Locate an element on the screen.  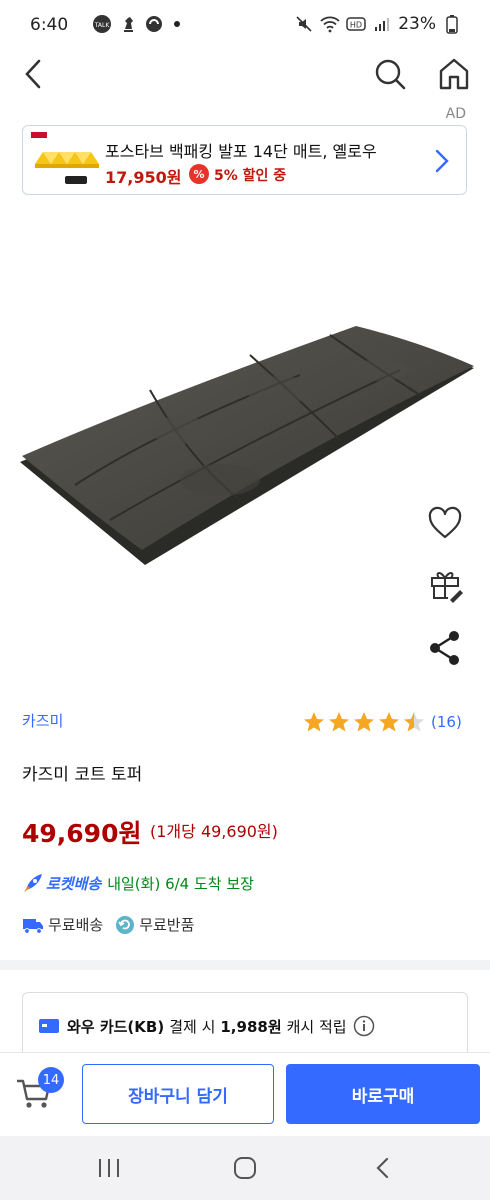
free-return-label: 무료반품 is located at coordinates (167, 925).